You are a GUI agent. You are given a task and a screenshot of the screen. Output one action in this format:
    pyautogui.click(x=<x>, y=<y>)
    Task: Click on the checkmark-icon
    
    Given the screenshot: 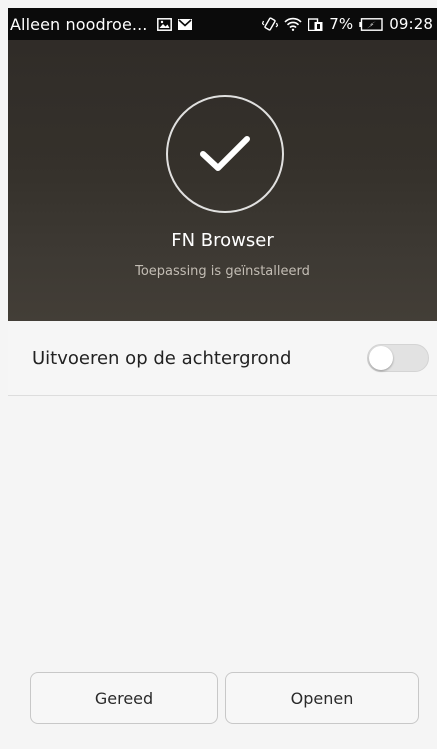 What is the action you would take?
    pyautogui.click(x=225, y=154)
    